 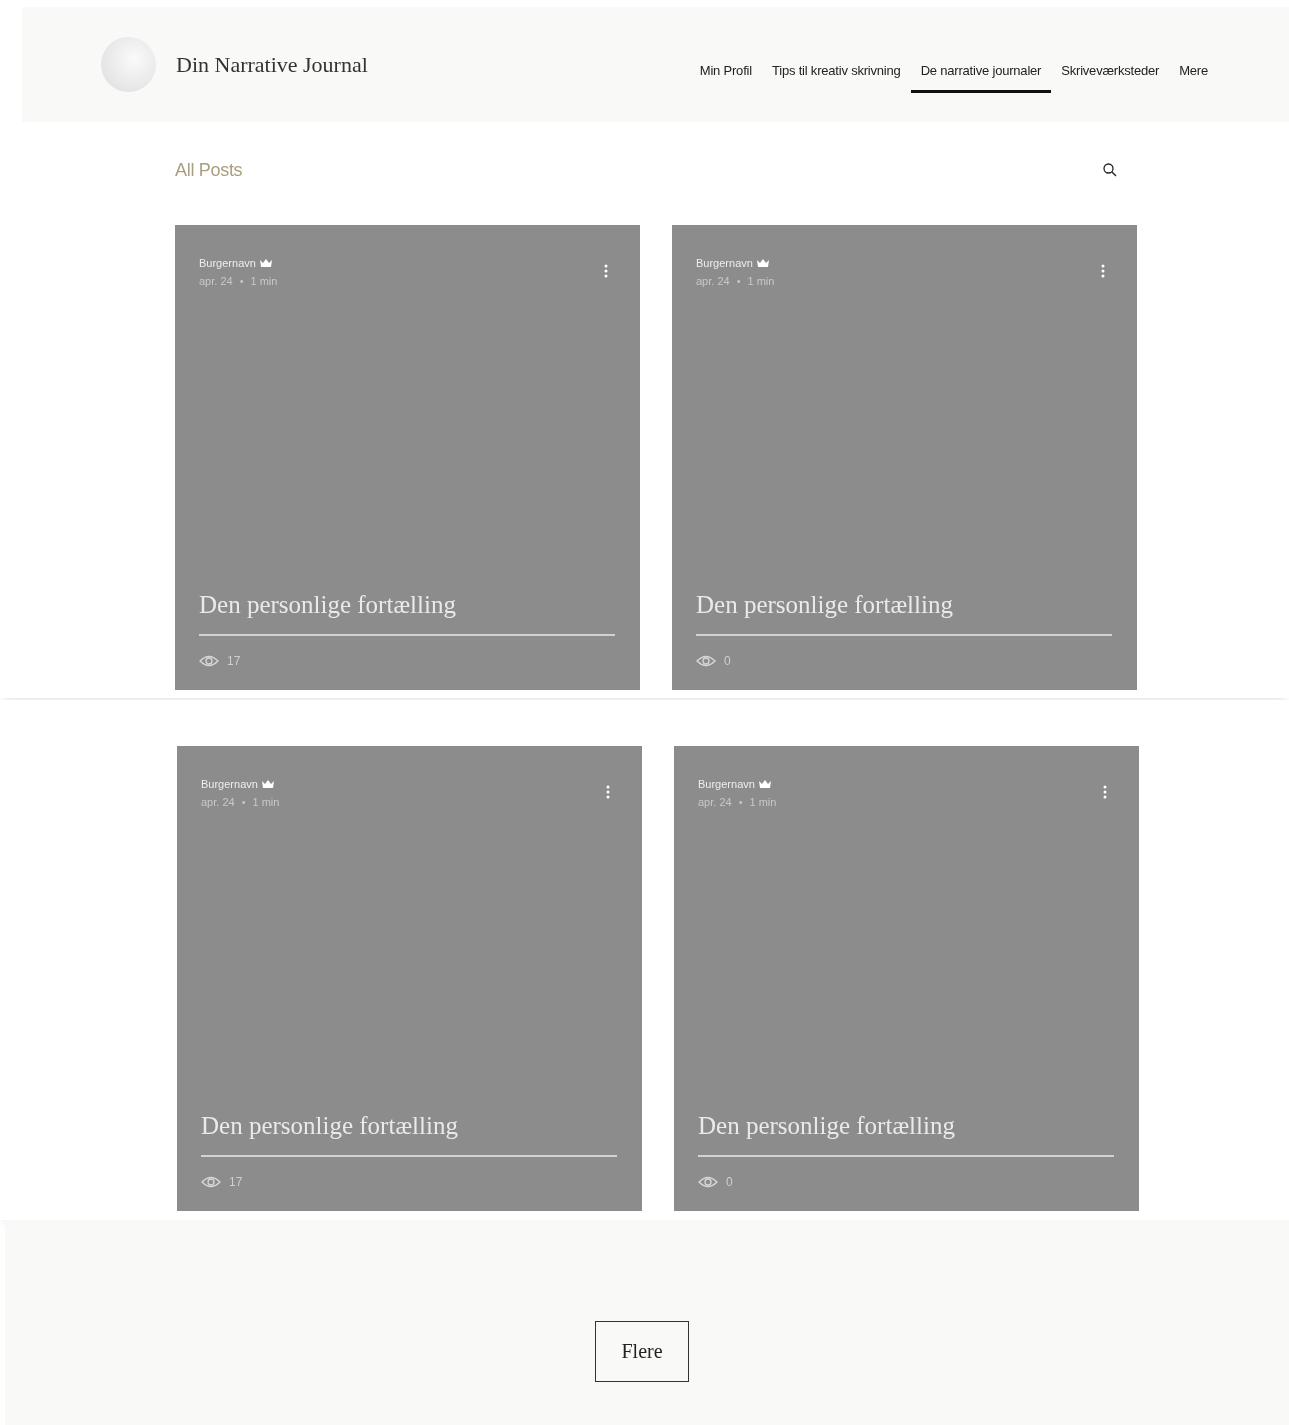 I want to click on nav-link: Tips til kreativ skrivning, so click(x=836, y=72).